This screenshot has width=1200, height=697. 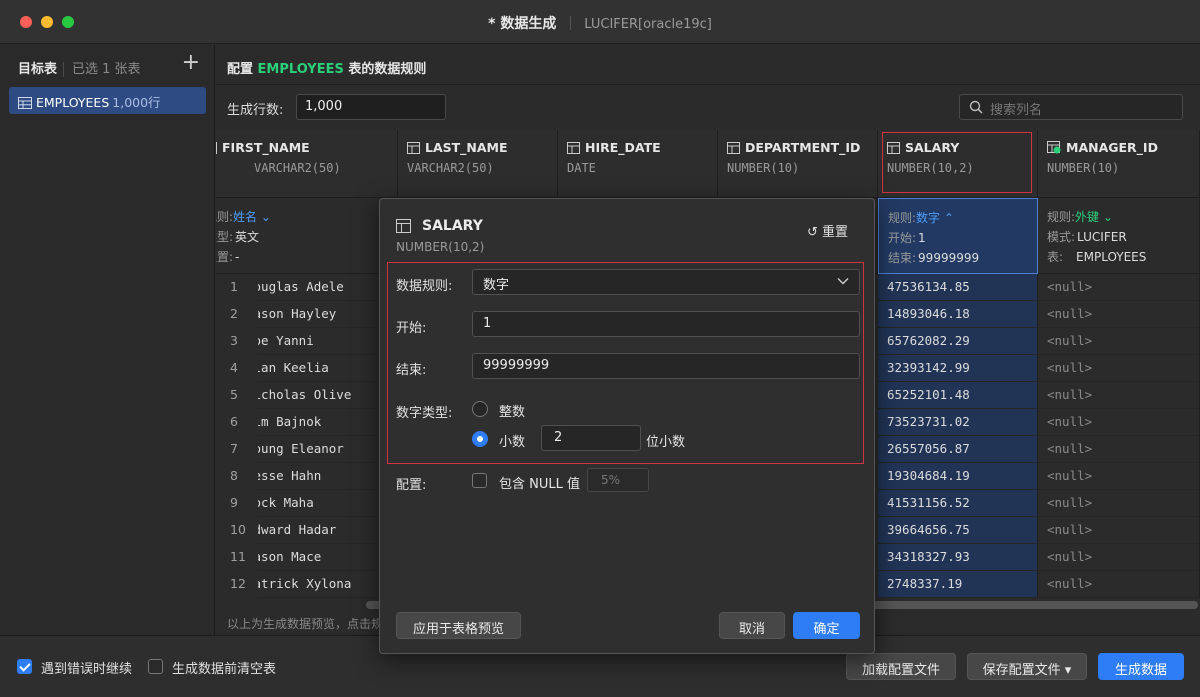 I want to click on column-icon, so click(x=573, y=148).